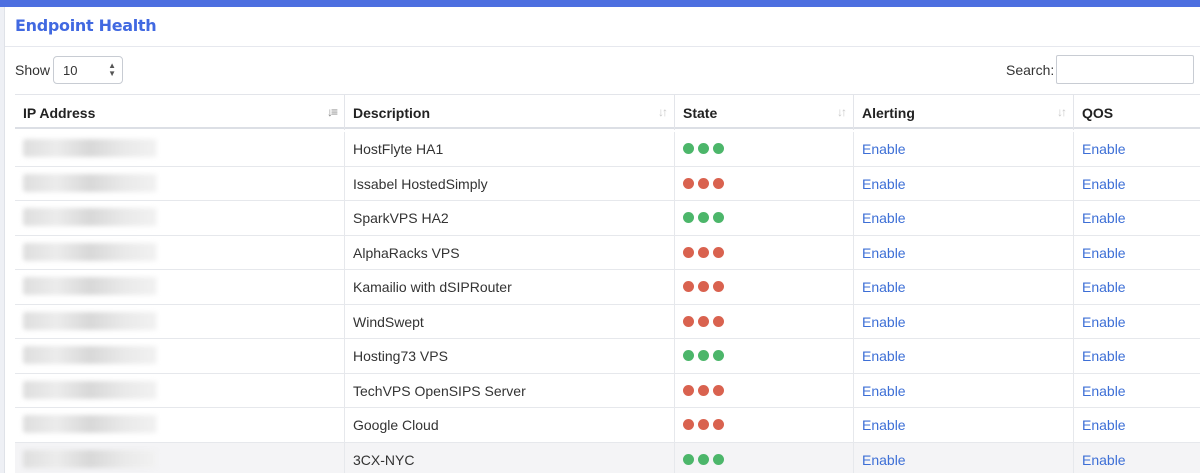 This screenshot has height=473, width=1200. Describe the element at coordinates (607, 391) in the screenshot. I see `table-row: TechVPS OpenSIPS Server Enable Enable` at that location.